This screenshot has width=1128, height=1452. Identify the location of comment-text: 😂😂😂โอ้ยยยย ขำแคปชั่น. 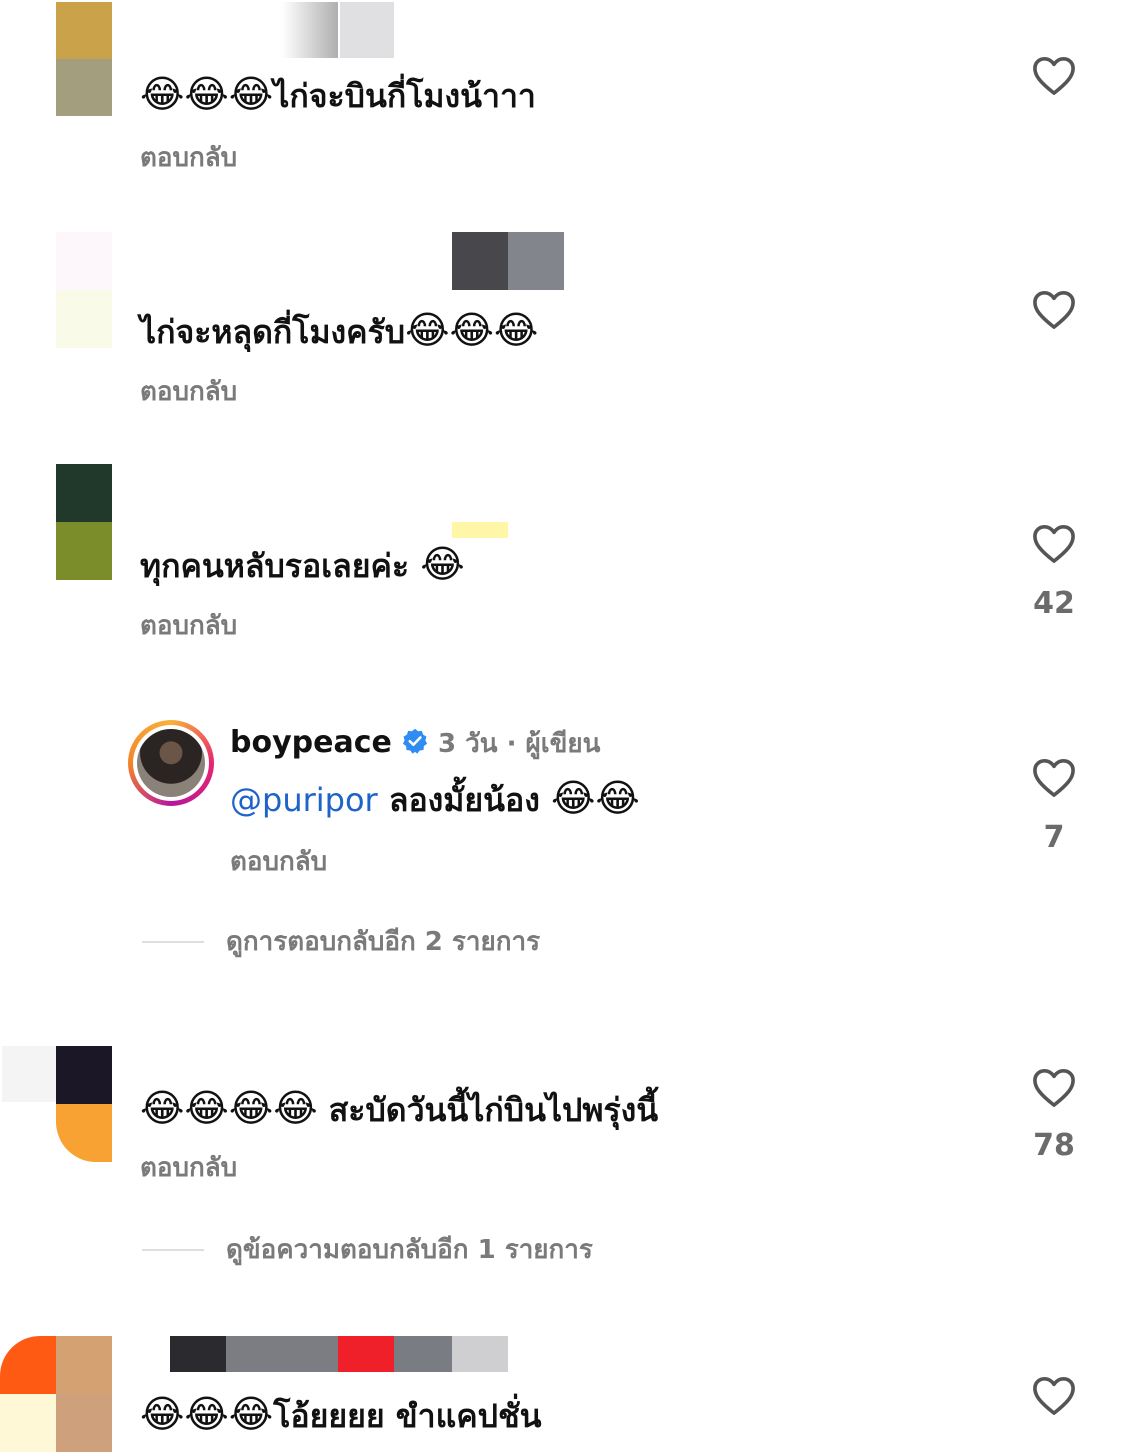
(341, 1415).